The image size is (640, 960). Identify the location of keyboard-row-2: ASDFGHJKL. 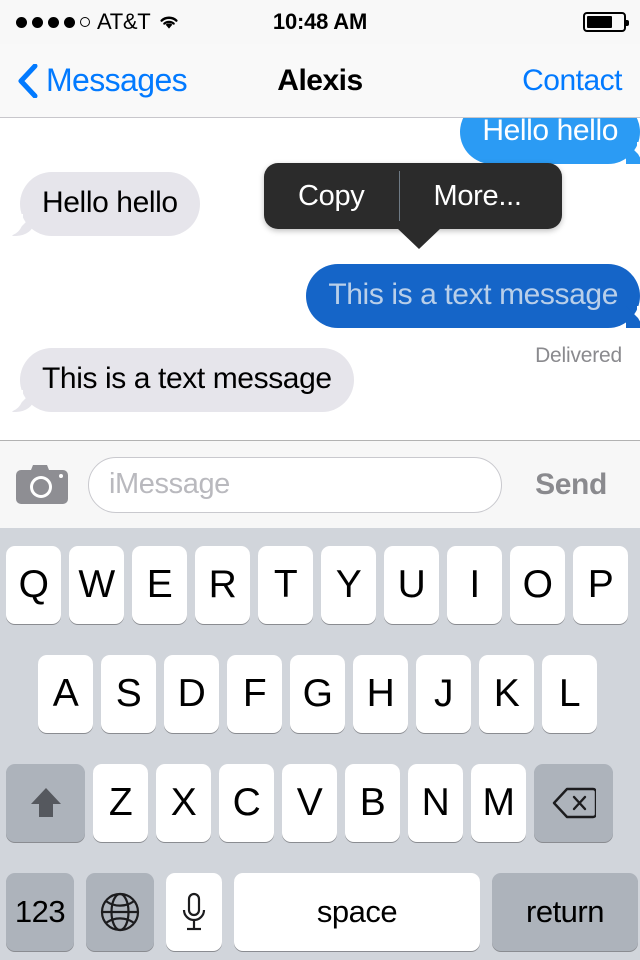
(320, 694).